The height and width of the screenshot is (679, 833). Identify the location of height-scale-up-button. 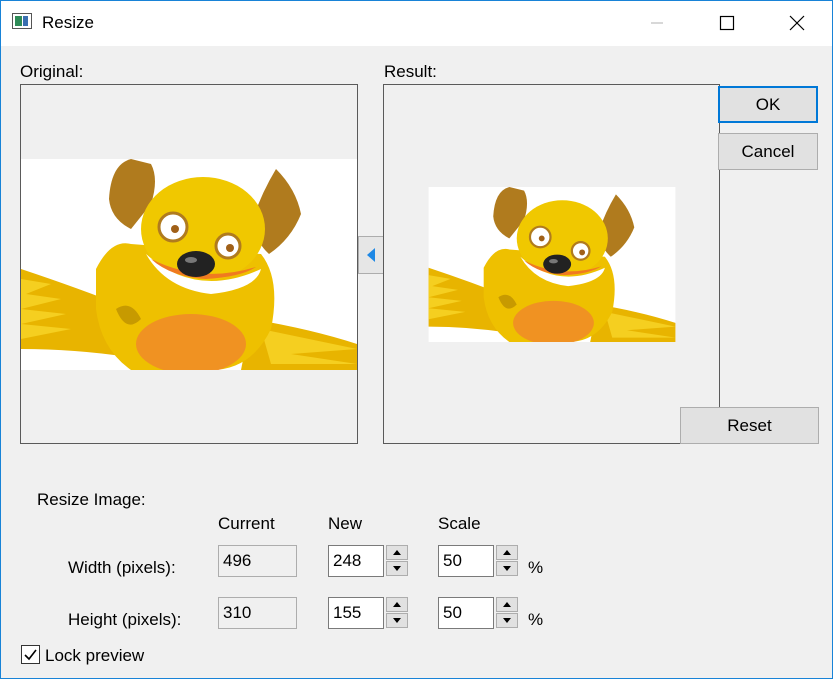
(507, 604).